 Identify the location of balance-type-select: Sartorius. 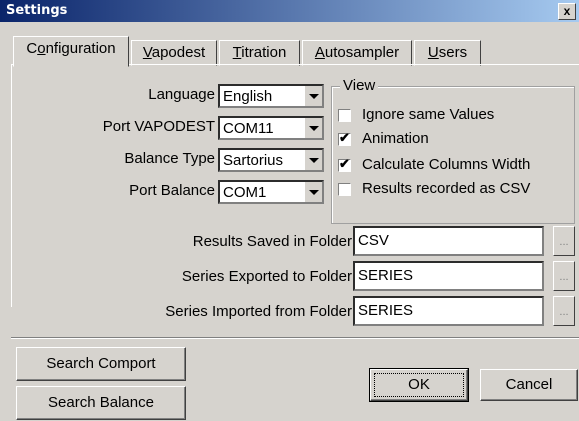
(271, 160).